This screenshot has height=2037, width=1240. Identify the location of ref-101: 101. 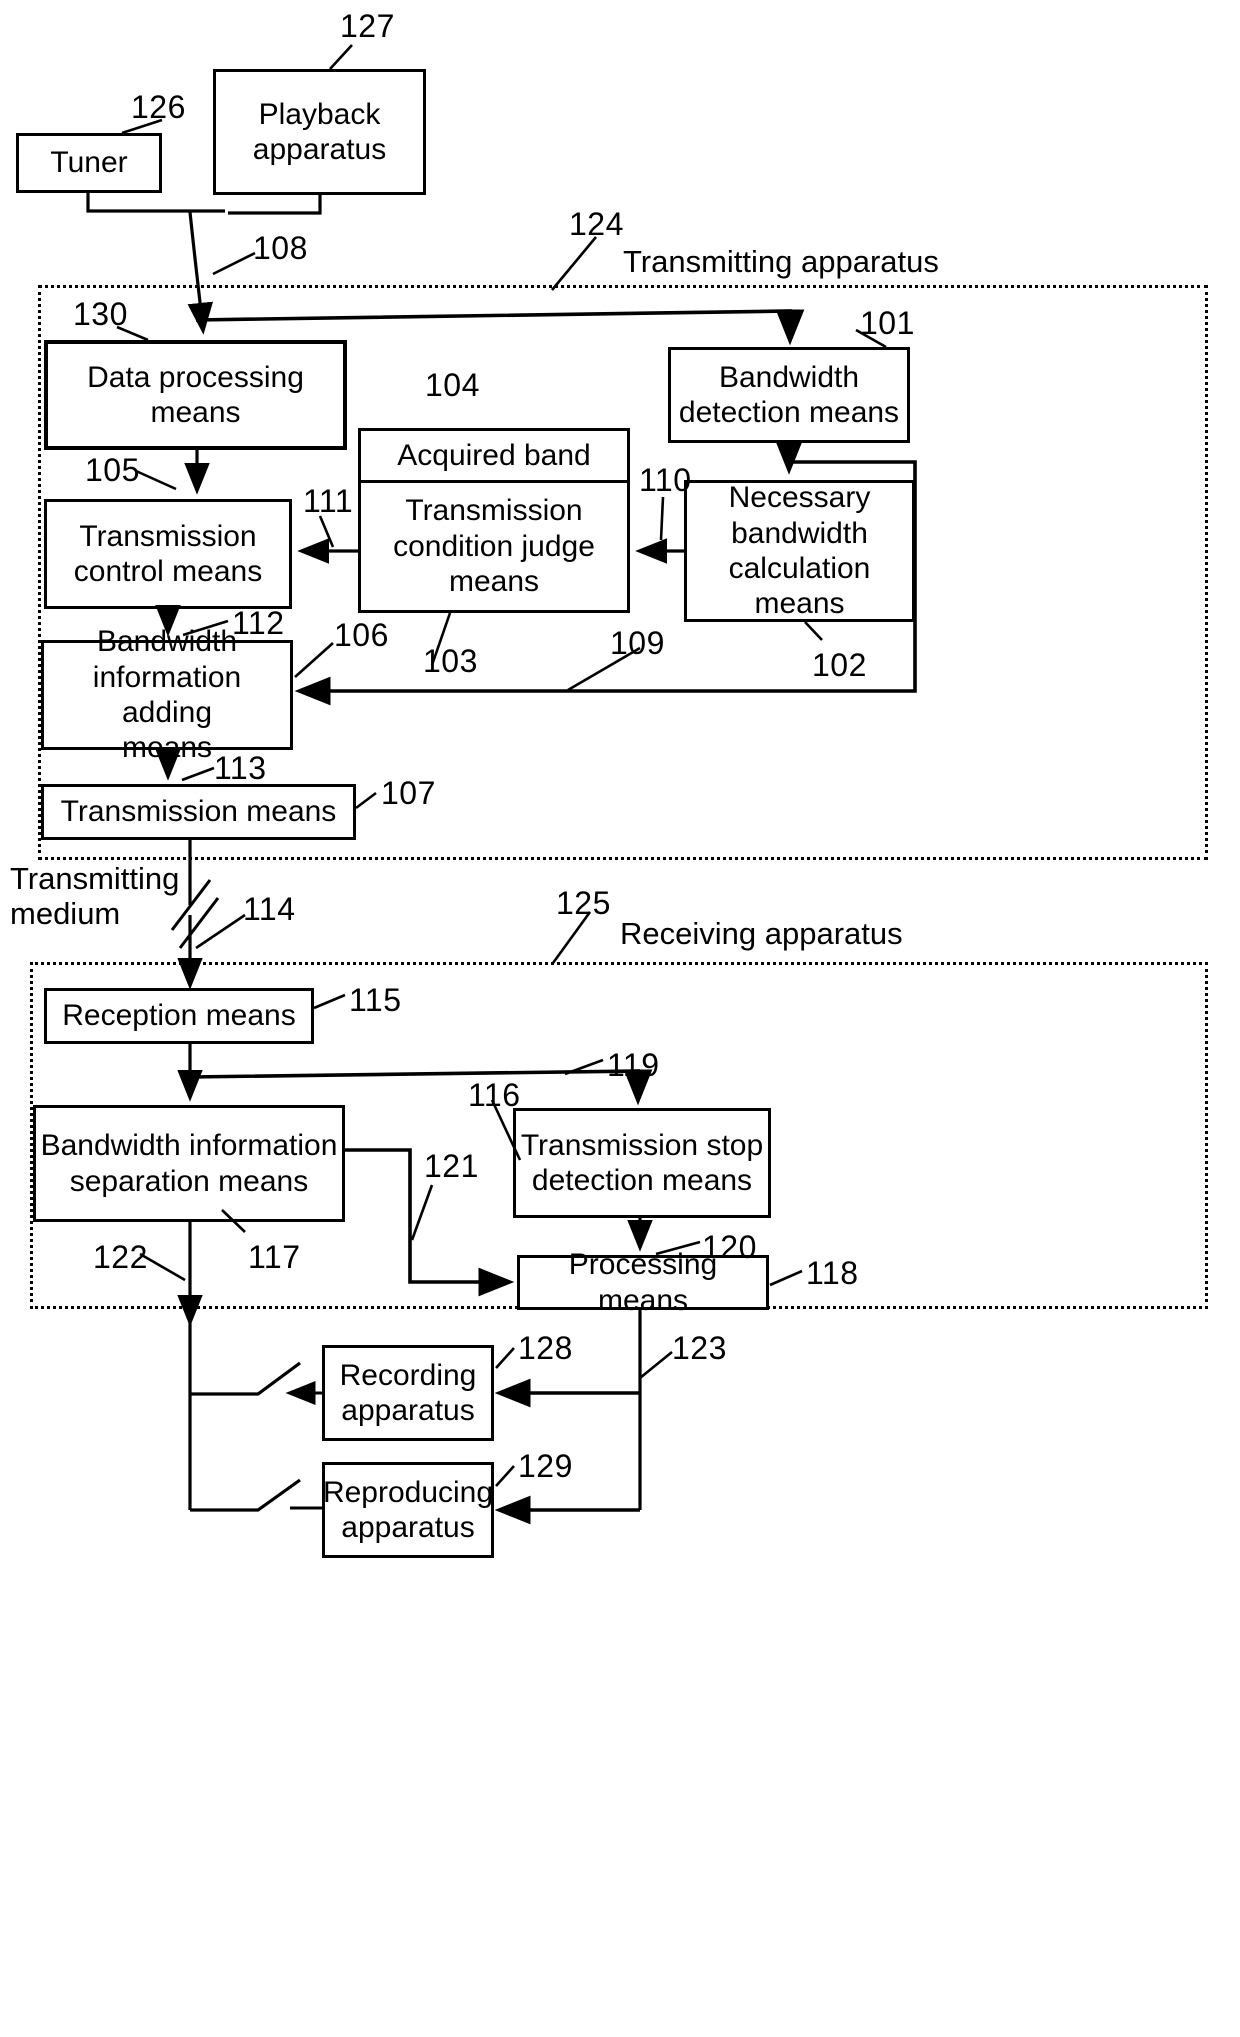
(887, 323).